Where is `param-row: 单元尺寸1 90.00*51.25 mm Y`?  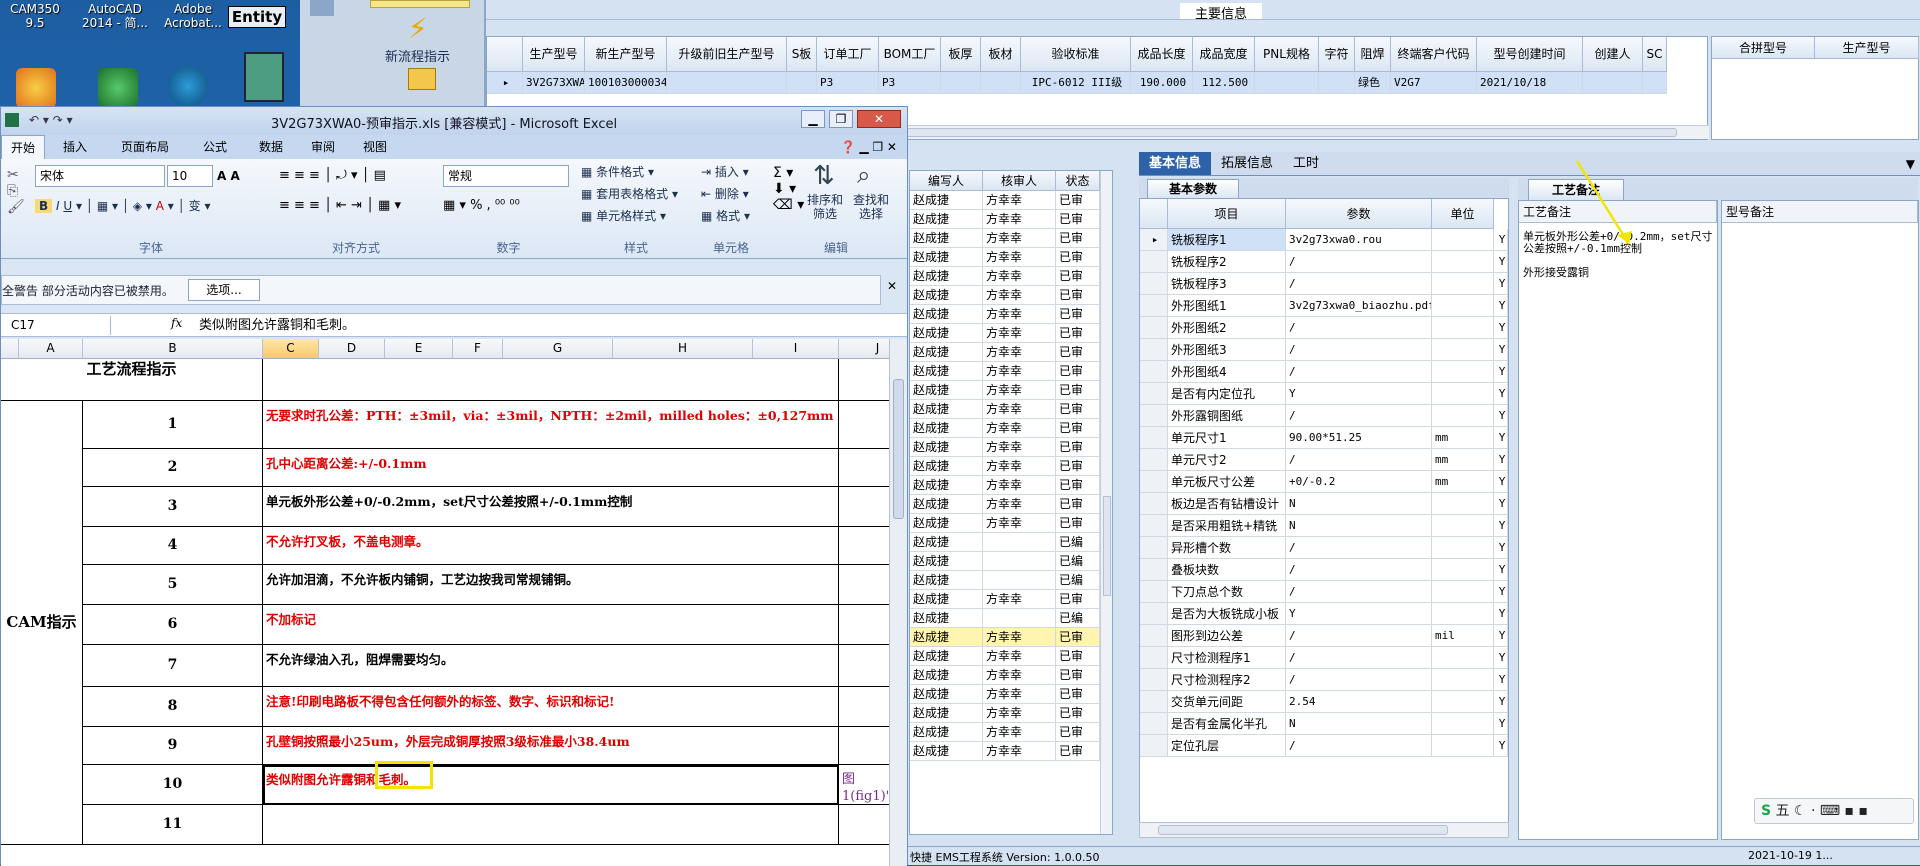 param-row: 单元尺寸1 90.00*51.25 mm Y is located at coordinates (1324, 438).